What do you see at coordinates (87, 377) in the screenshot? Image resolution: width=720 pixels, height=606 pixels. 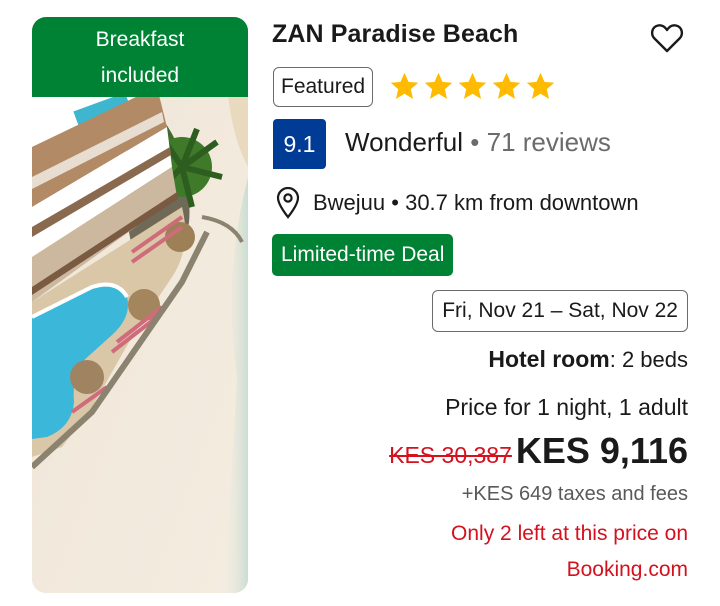 I see `umbrella` at bounding box center [87, 377].